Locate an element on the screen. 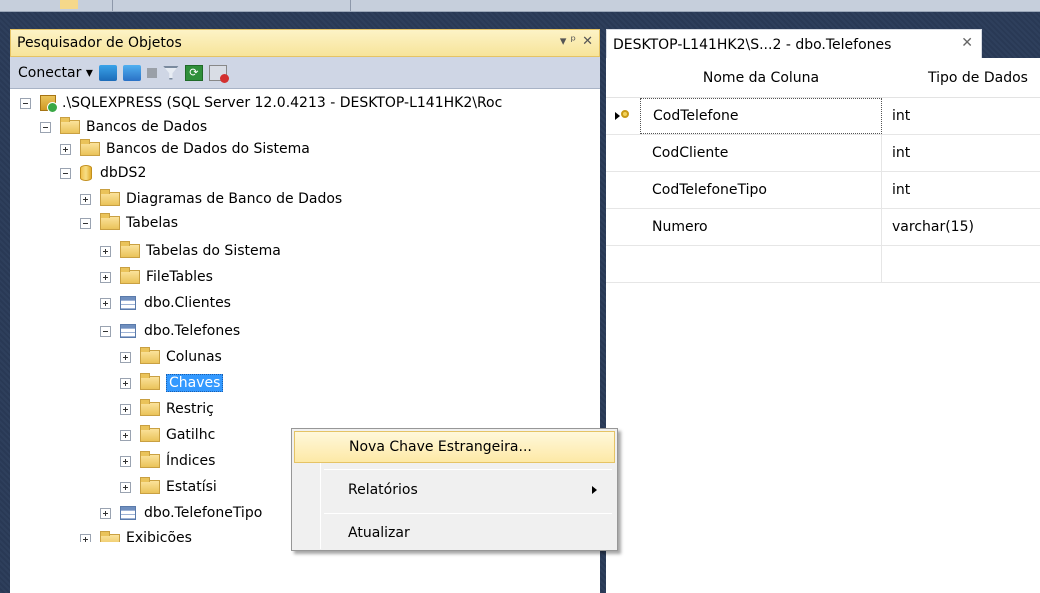 Image resolution: width=1040 pixels, height=593 pixels. tree-node-indices: Índices is located at coordinates (167, 461).